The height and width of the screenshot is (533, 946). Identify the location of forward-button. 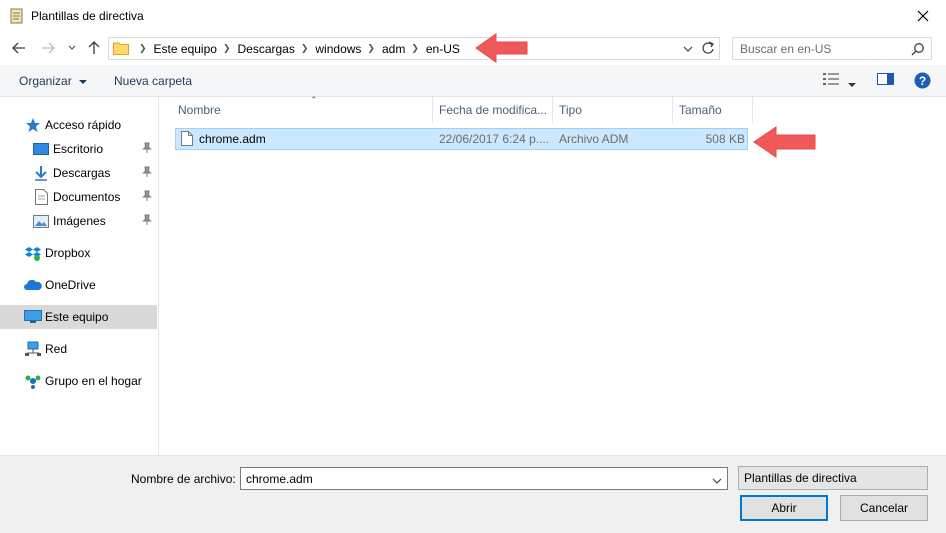
(48, 48).